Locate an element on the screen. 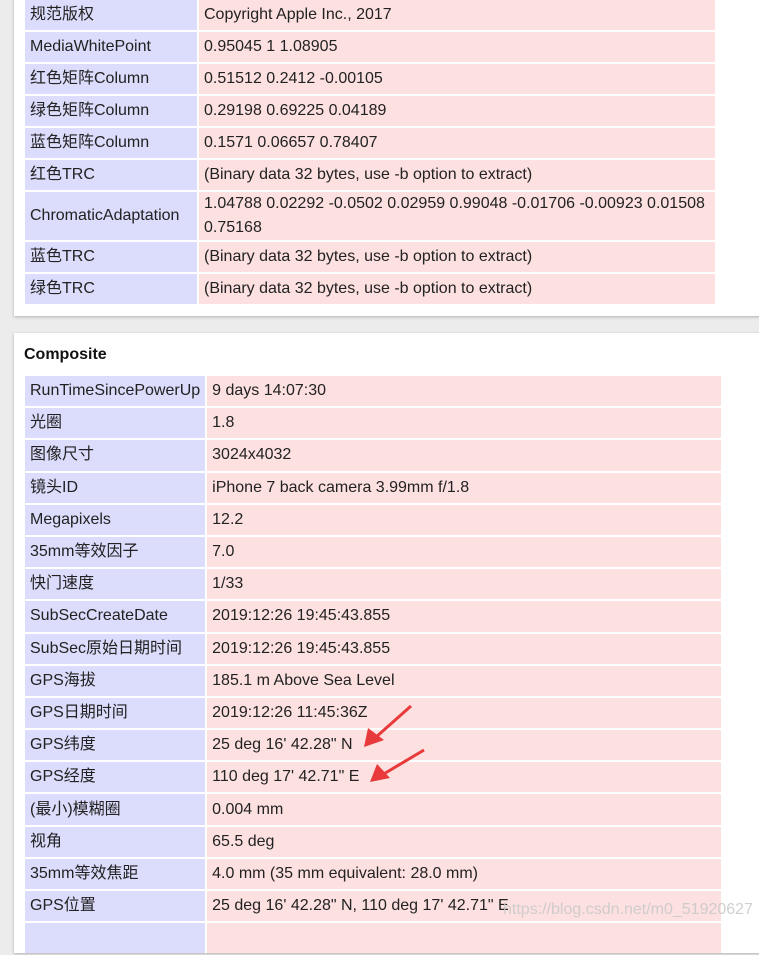 This screenshot has width=759, height=955. row-key: 绿色矩阵Column is located at coordinates (111, 111).